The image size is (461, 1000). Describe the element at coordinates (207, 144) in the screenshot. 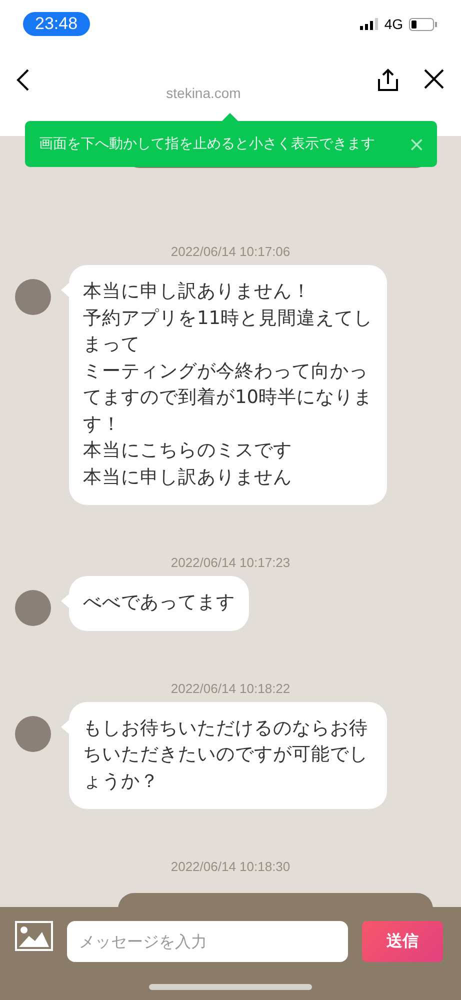

I see `tooltip-text: 画面を下へ動かして指を止めると小さく表示できます` at that location.